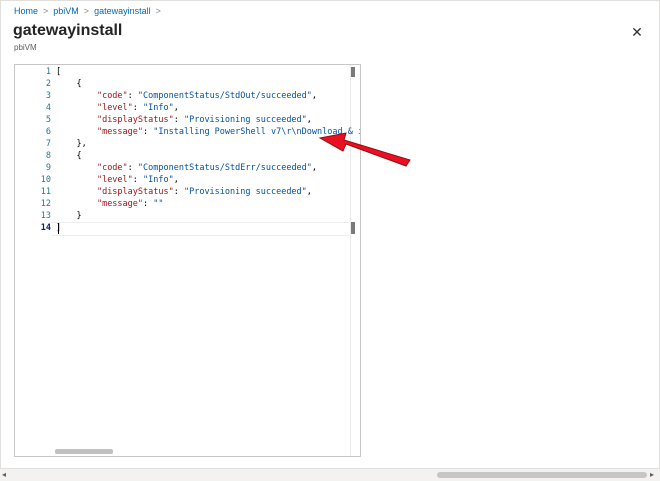 This screenshot has height=481, width=660. I want to click on page-scrollbar-thumb, so click(542, 475).